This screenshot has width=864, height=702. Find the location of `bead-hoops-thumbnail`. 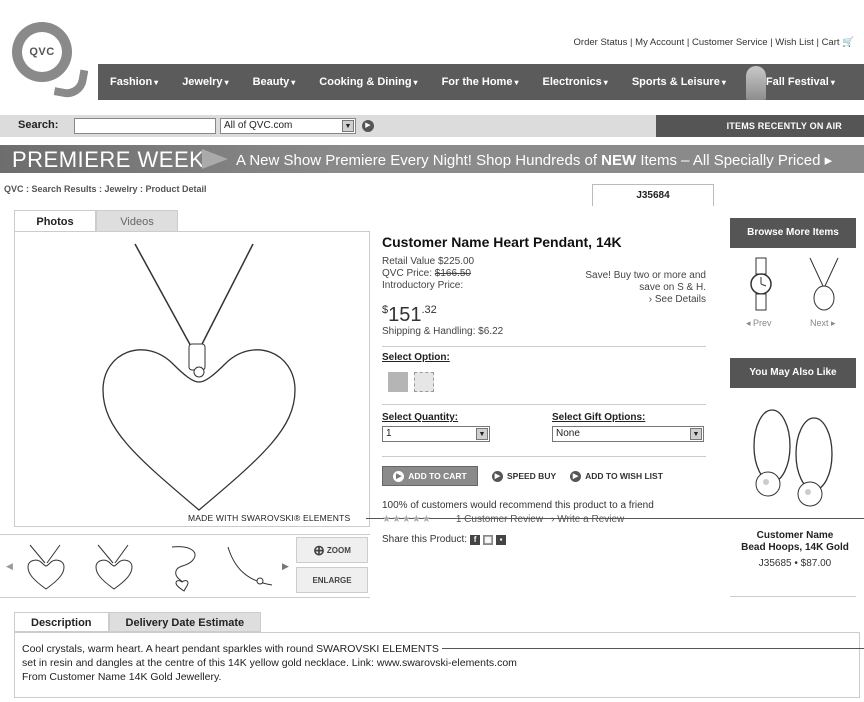

bead-hoops-thumbnail is located at coordinates (795, 459).